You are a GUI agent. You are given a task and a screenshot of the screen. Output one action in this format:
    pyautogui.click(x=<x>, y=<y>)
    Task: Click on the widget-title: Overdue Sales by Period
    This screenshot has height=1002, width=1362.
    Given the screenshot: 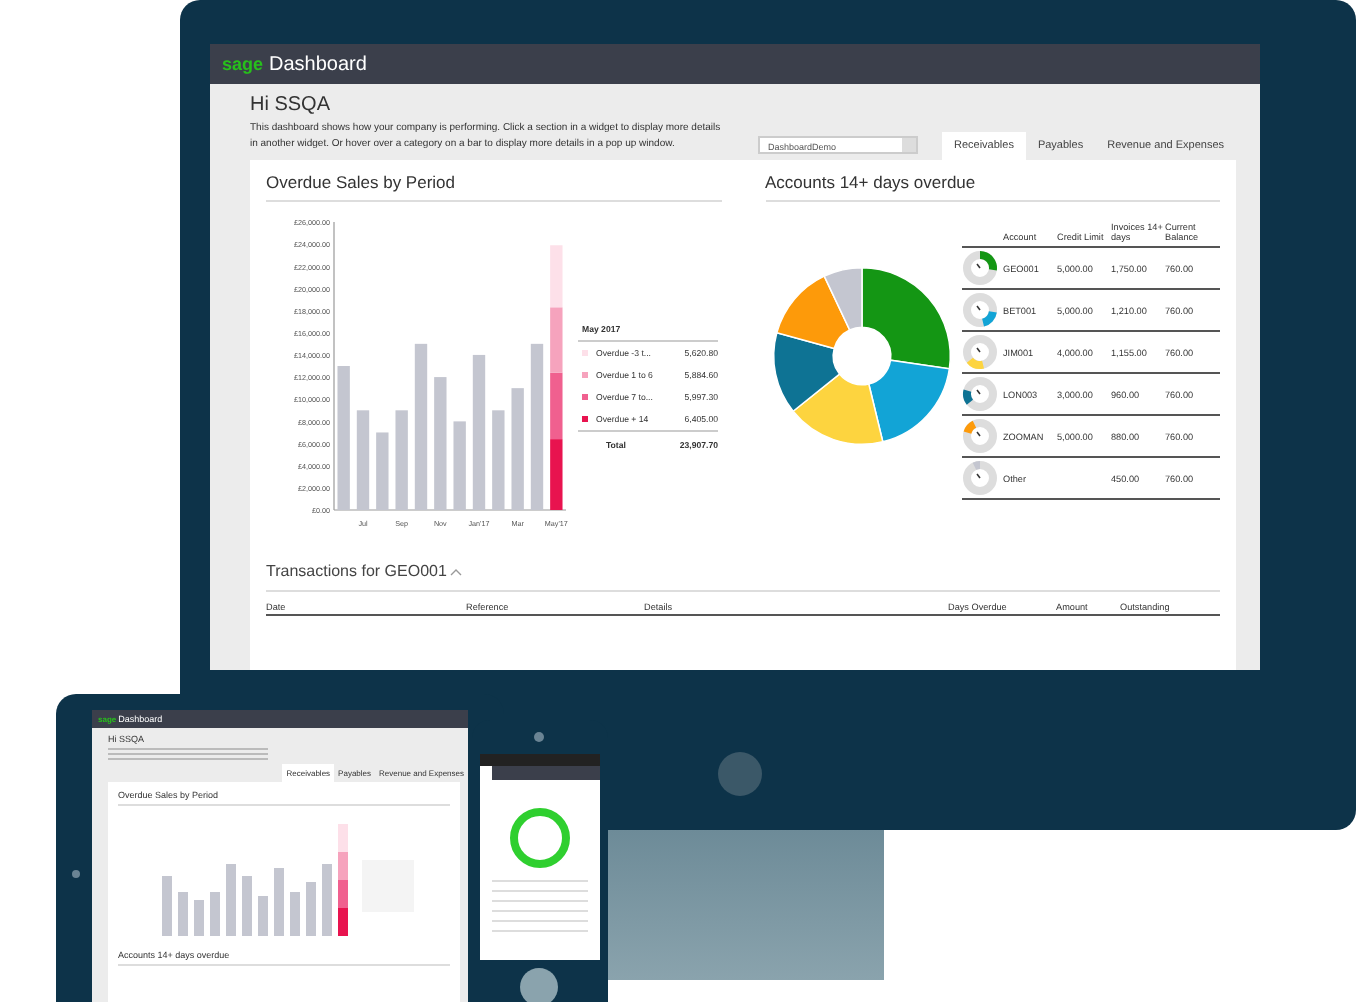 What is the action you would take?
    pyautogui.click(x=493, y=187)
    